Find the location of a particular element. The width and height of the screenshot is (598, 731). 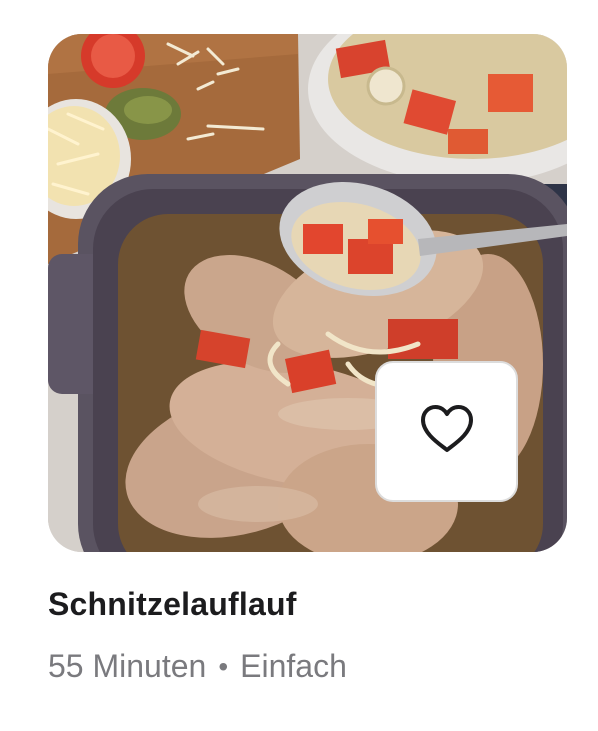

recipe-meta: 55 Minuten • Einfach is located at coordinates (197, 666).